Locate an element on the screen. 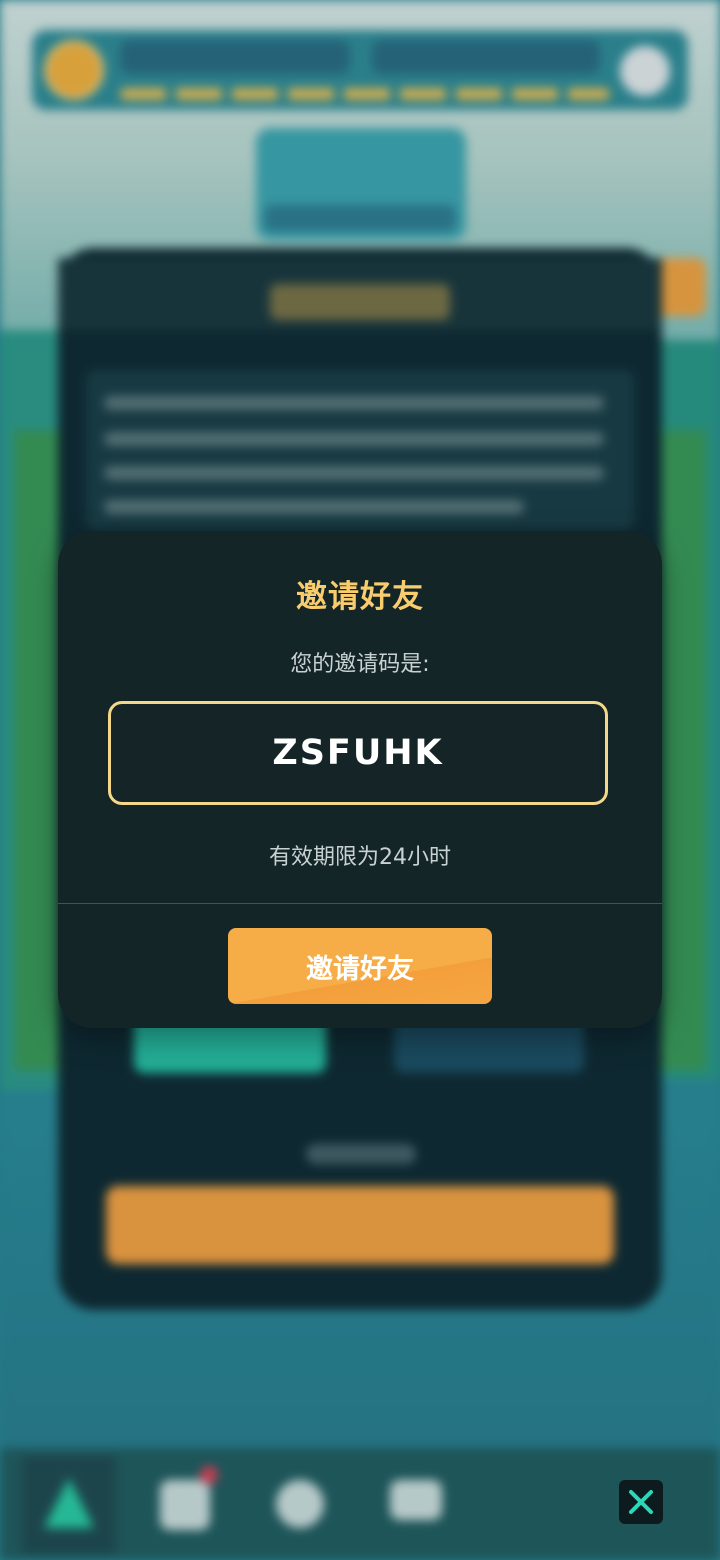 This screenshot has width=720, height=1560. invite-friend-button: 邀请好友 is located at coordinates (360, 966).